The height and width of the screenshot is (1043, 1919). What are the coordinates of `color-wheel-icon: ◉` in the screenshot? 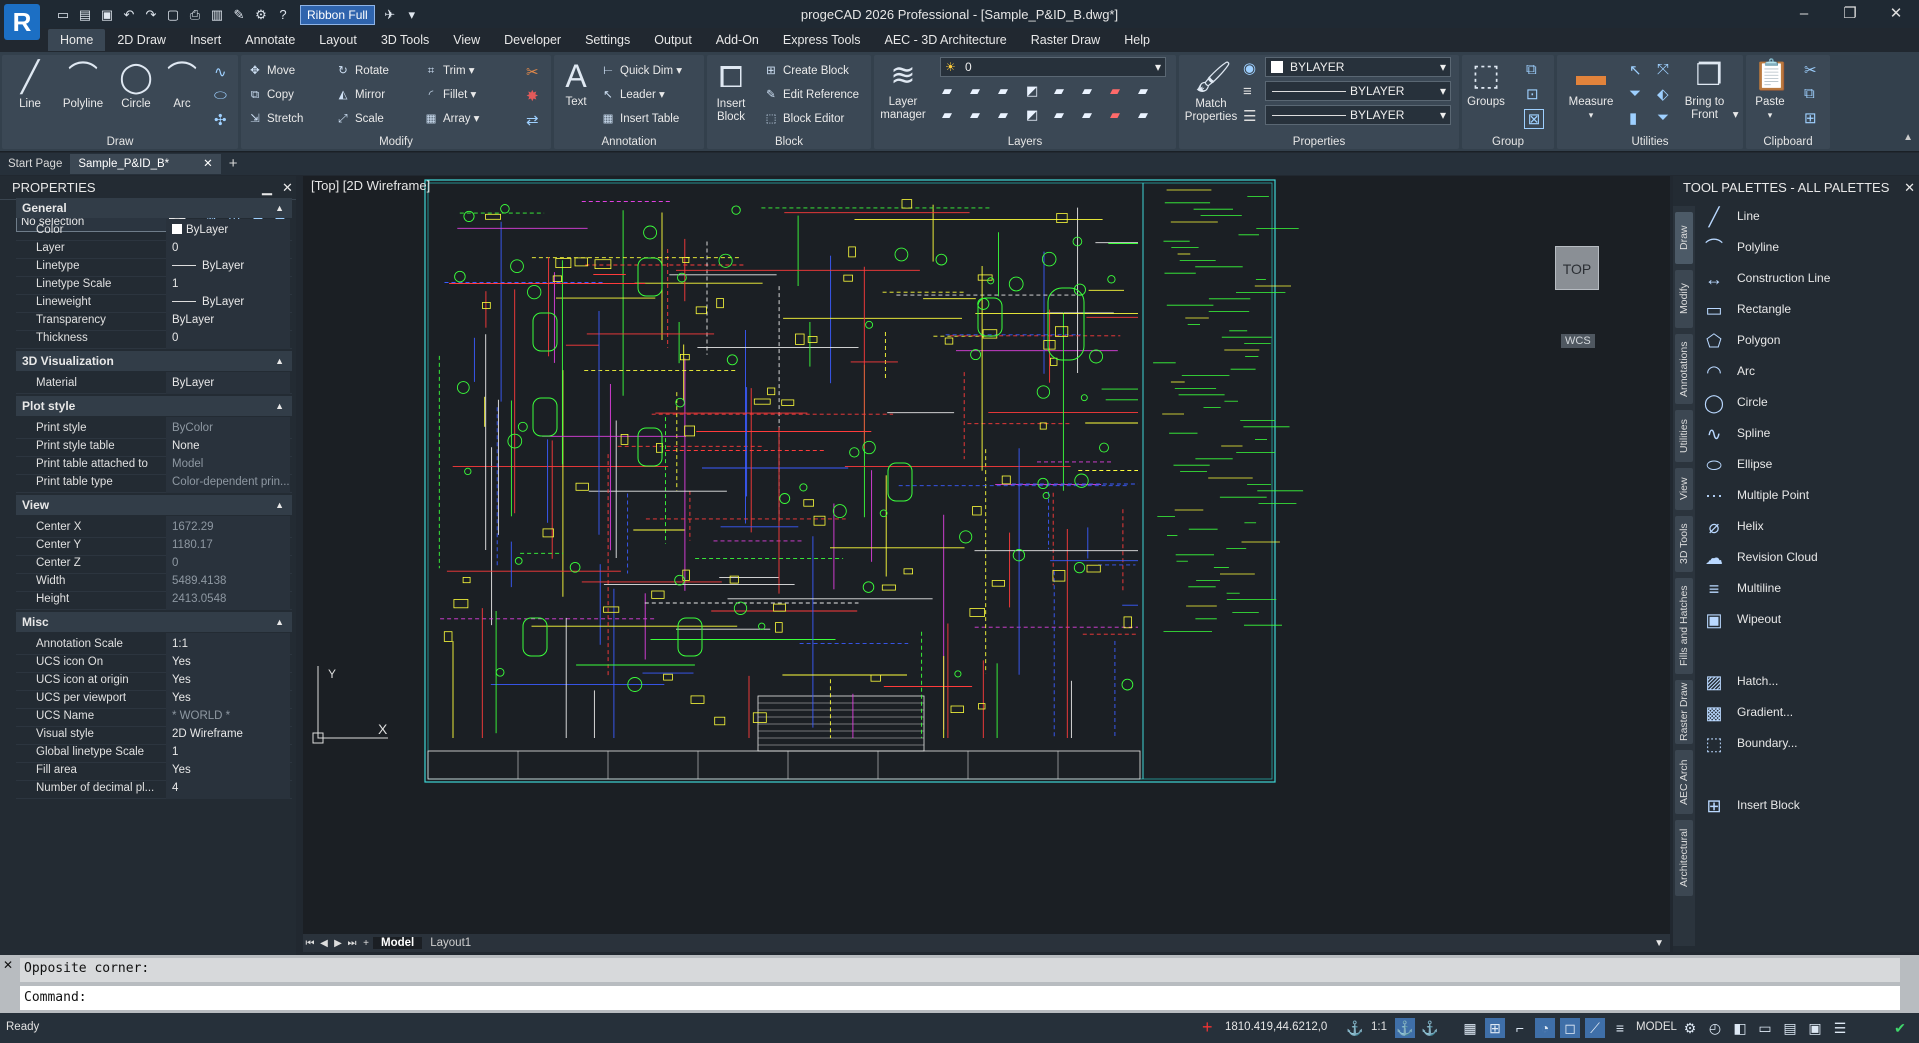 It's located at (1249, 68).